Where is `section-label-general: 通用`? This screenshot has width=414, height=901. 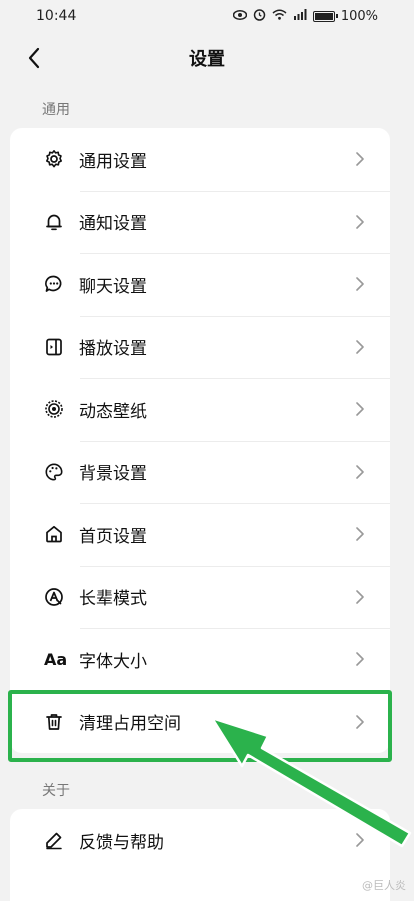 section-label-general: 通用 is located at coordinates (56, 110).